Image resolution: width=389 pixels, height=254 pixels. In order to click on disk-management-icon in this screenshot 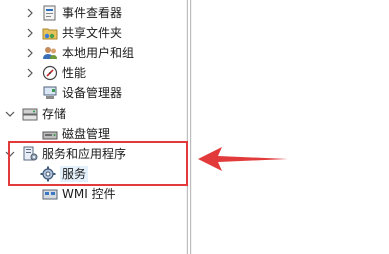, I will do `click(50, 134)`.